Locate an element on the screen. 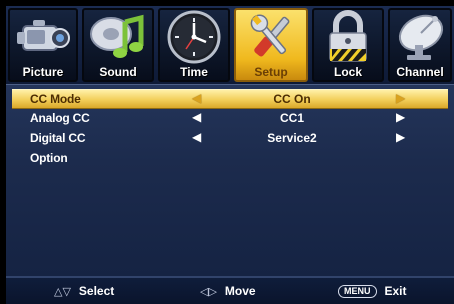 The image size is (454, 304). menu-row-label: Analog CC is located at coordinates (60, 118).